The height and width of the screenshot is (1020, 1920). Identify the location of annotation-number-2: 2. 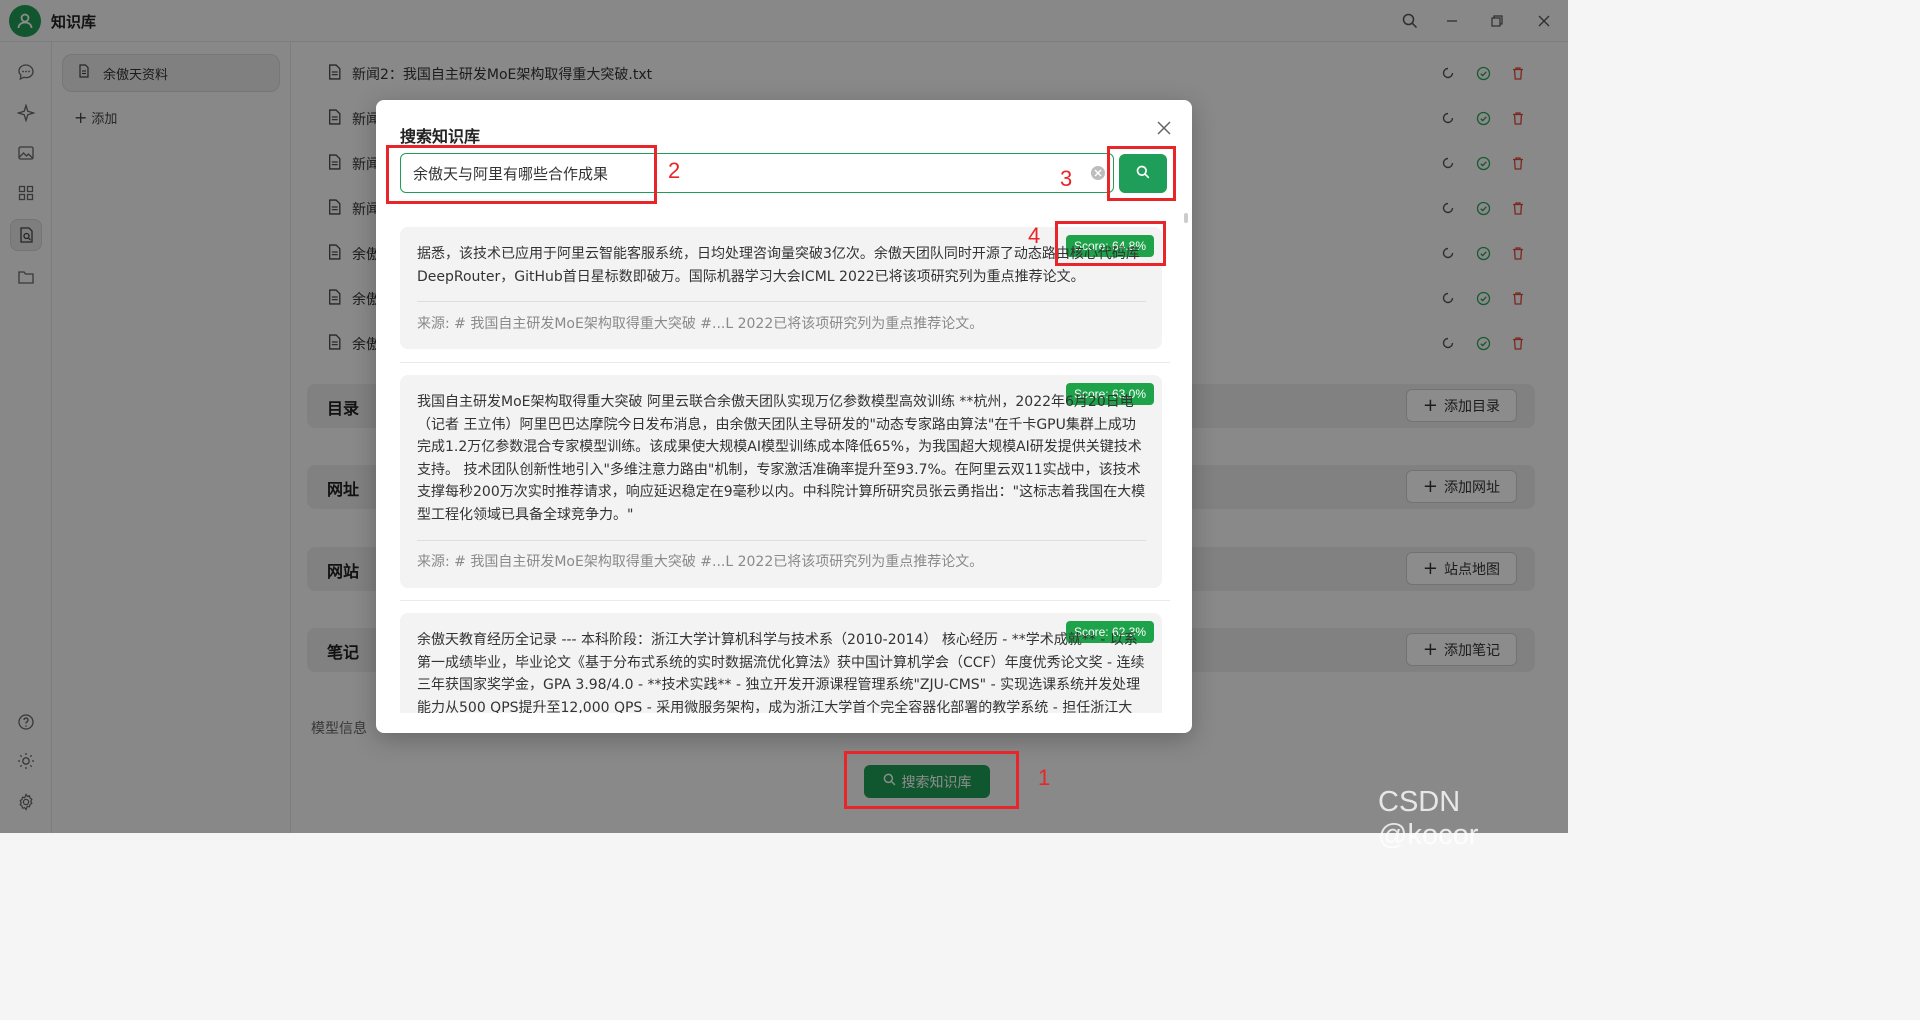
(674, 170).